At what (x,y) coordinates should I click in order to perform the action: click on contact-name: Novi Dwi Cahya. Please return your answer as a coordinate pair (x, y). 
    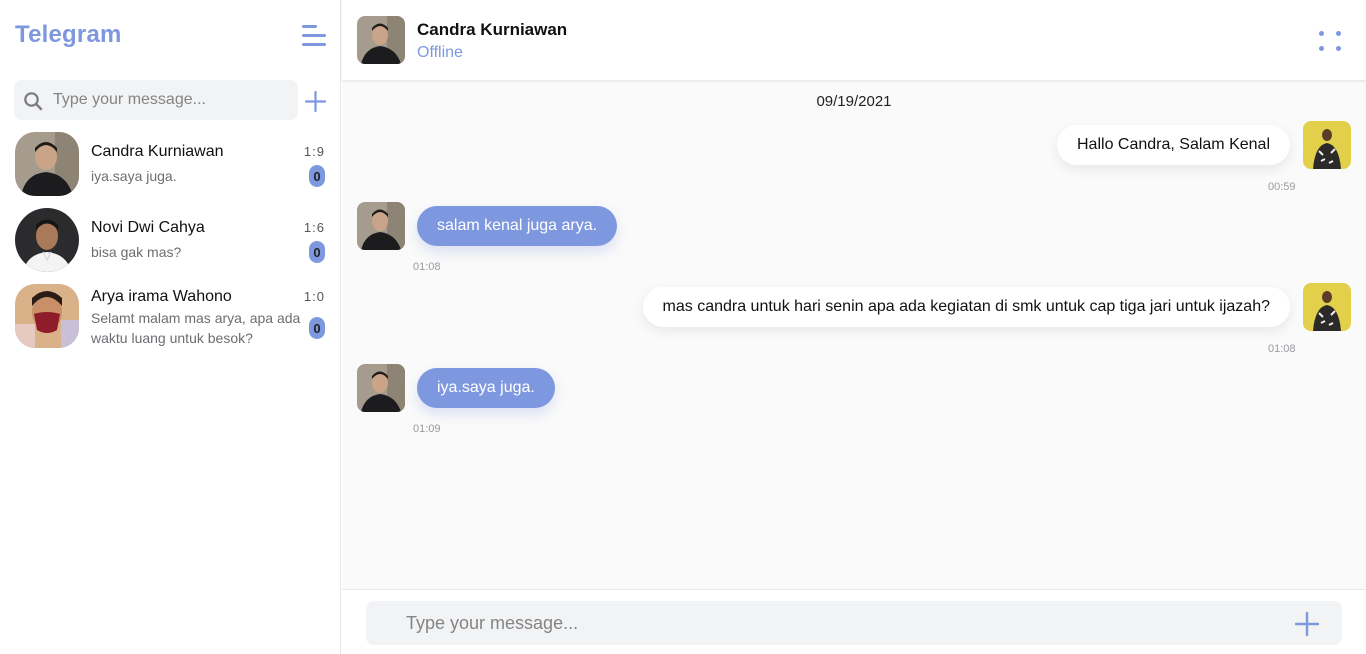
    Looking at the image, I should click on (148, 227).